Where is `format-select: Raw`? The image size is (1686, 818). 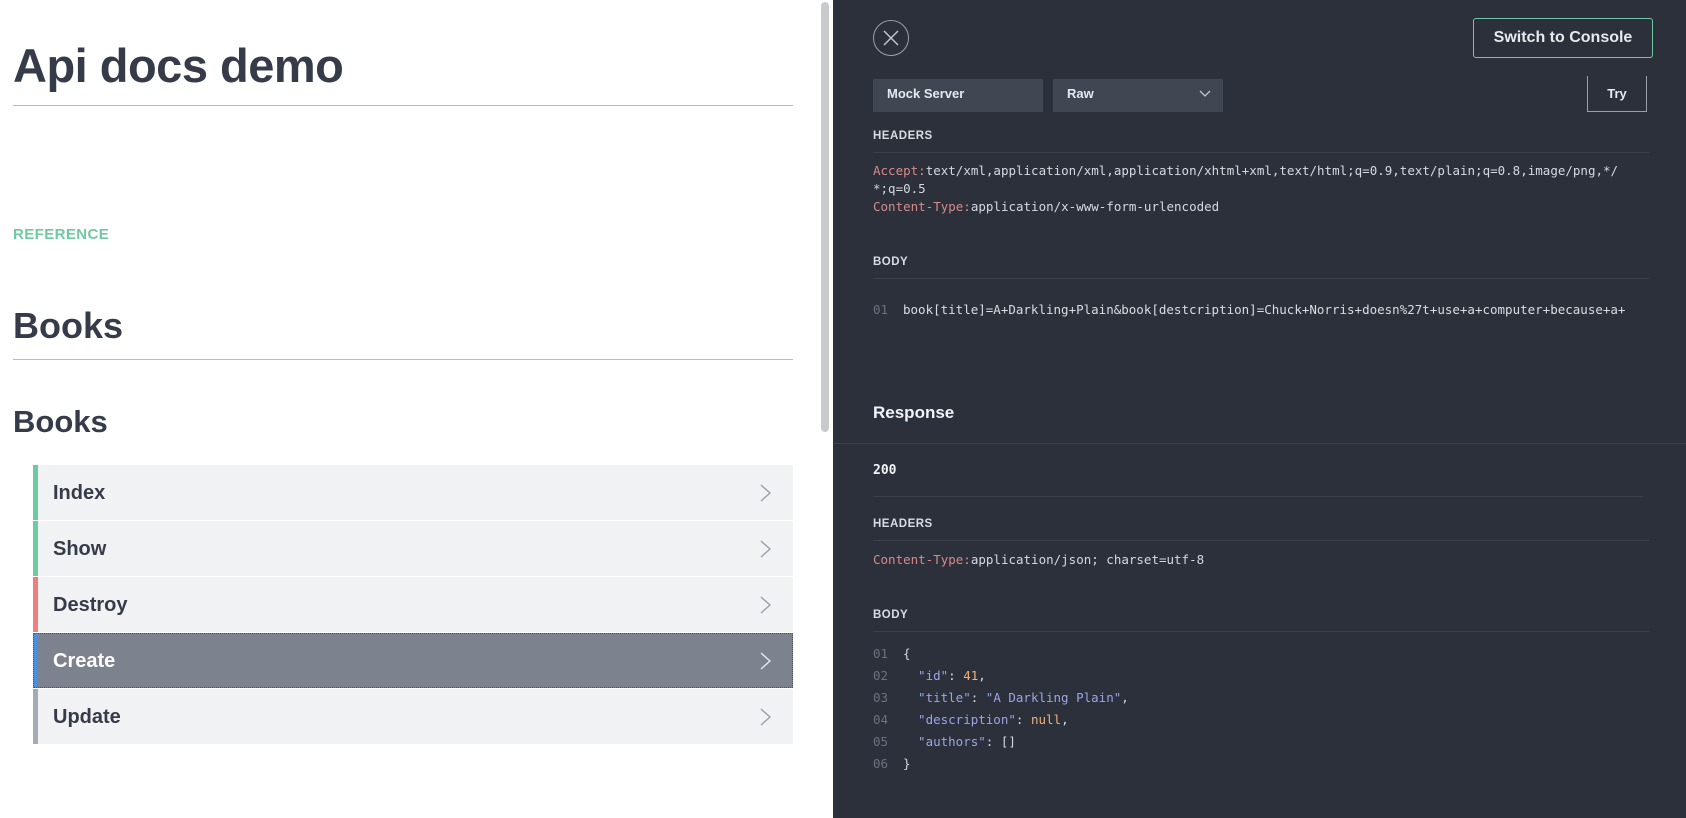 format-select: Raw is located at coordinates (1138, 95).